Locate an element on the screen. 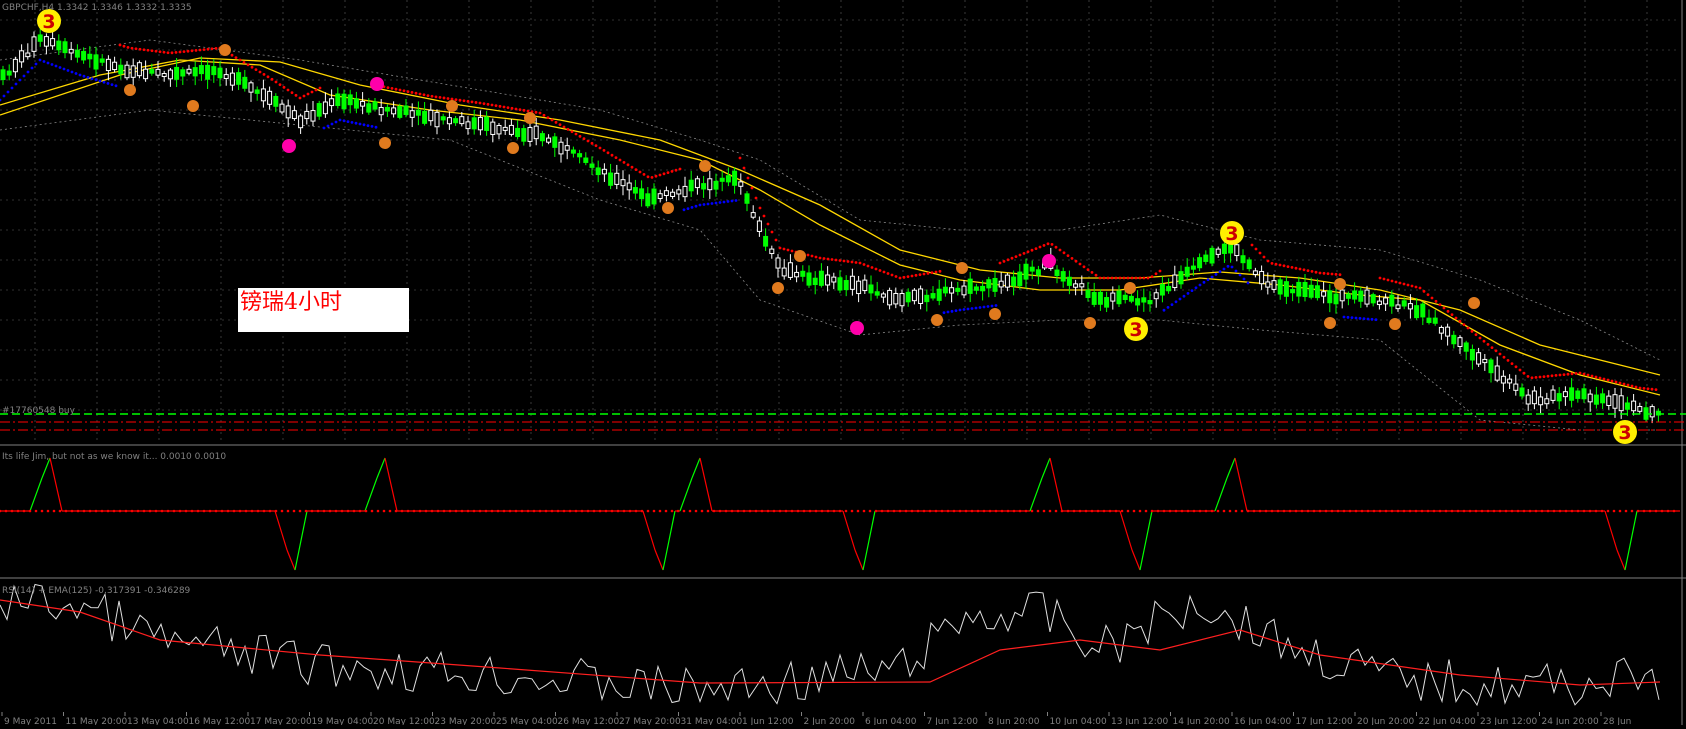 This screenshot has height=729, width=1686. time-axis-label: 25 May 04:00 is located at coordinates (527, 721).